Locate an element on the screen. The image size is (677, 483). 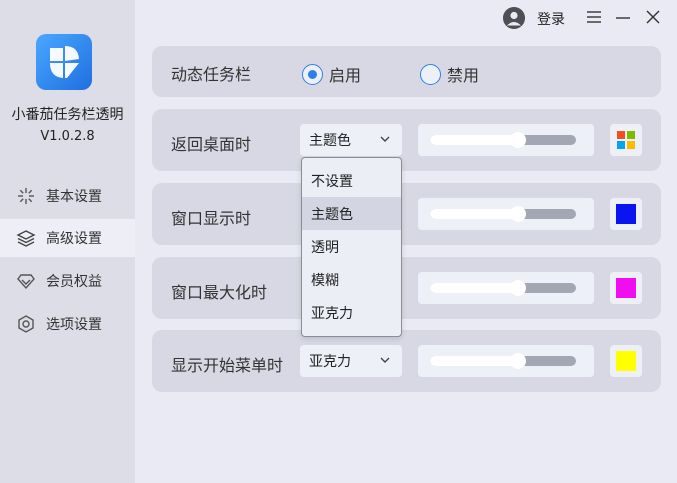
mode-select: 亚克力 is located at coordinates (351, 361).